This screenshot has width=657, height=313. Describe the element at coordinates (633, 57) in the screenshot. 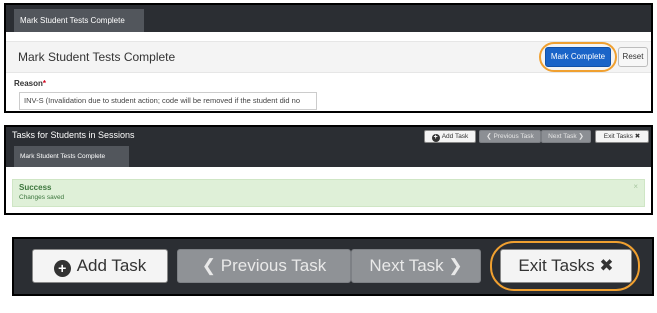

I see `reset-button: Reset` at that location.